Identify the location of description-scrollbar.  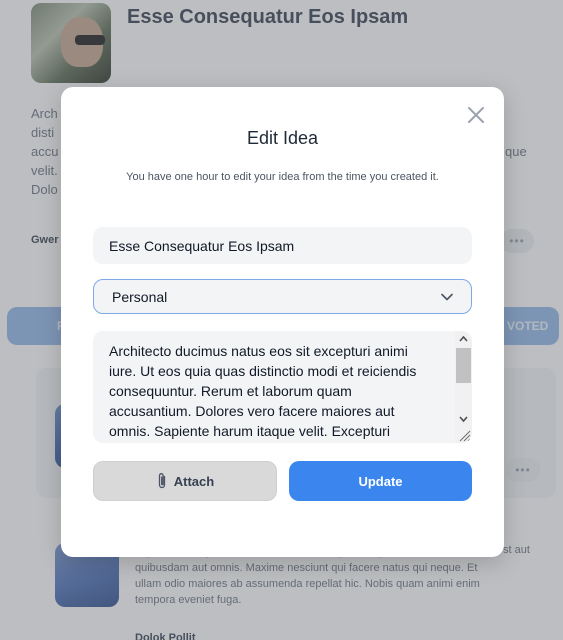
(463, 387).